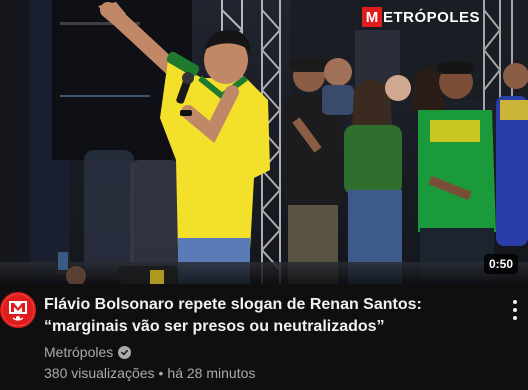  I want to click on video-duration-badge: 0:50, so click(500, 264).